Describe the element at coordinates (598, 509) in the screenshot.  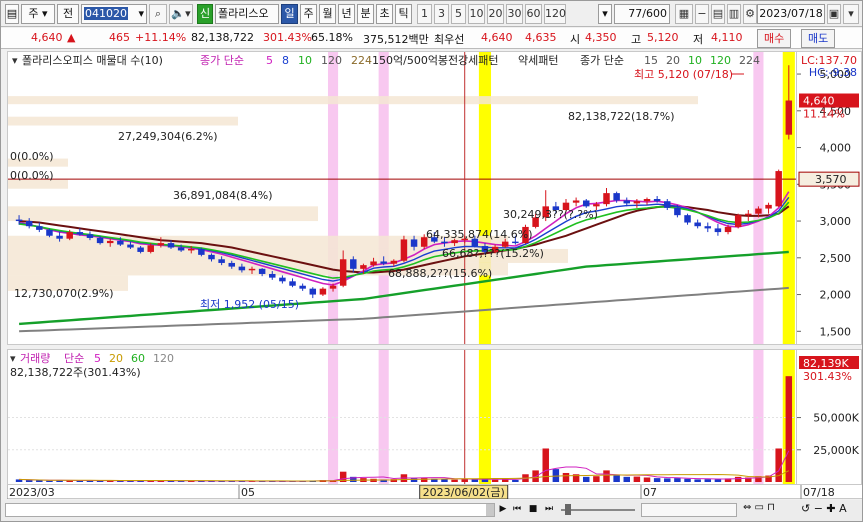
I see `zoom-slider` at that location.